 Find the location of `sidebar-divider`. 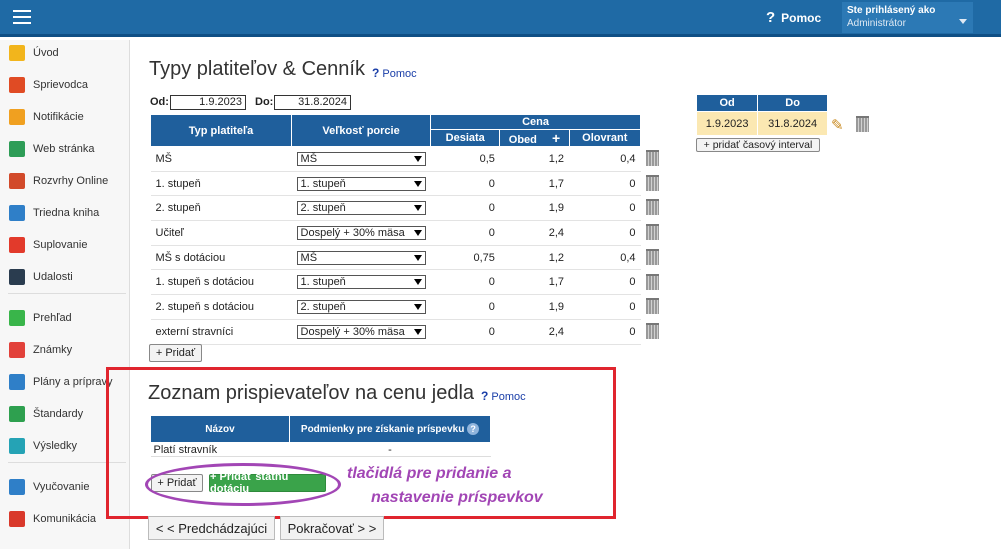

sidebar-divider is located at coordinates (67, 293).